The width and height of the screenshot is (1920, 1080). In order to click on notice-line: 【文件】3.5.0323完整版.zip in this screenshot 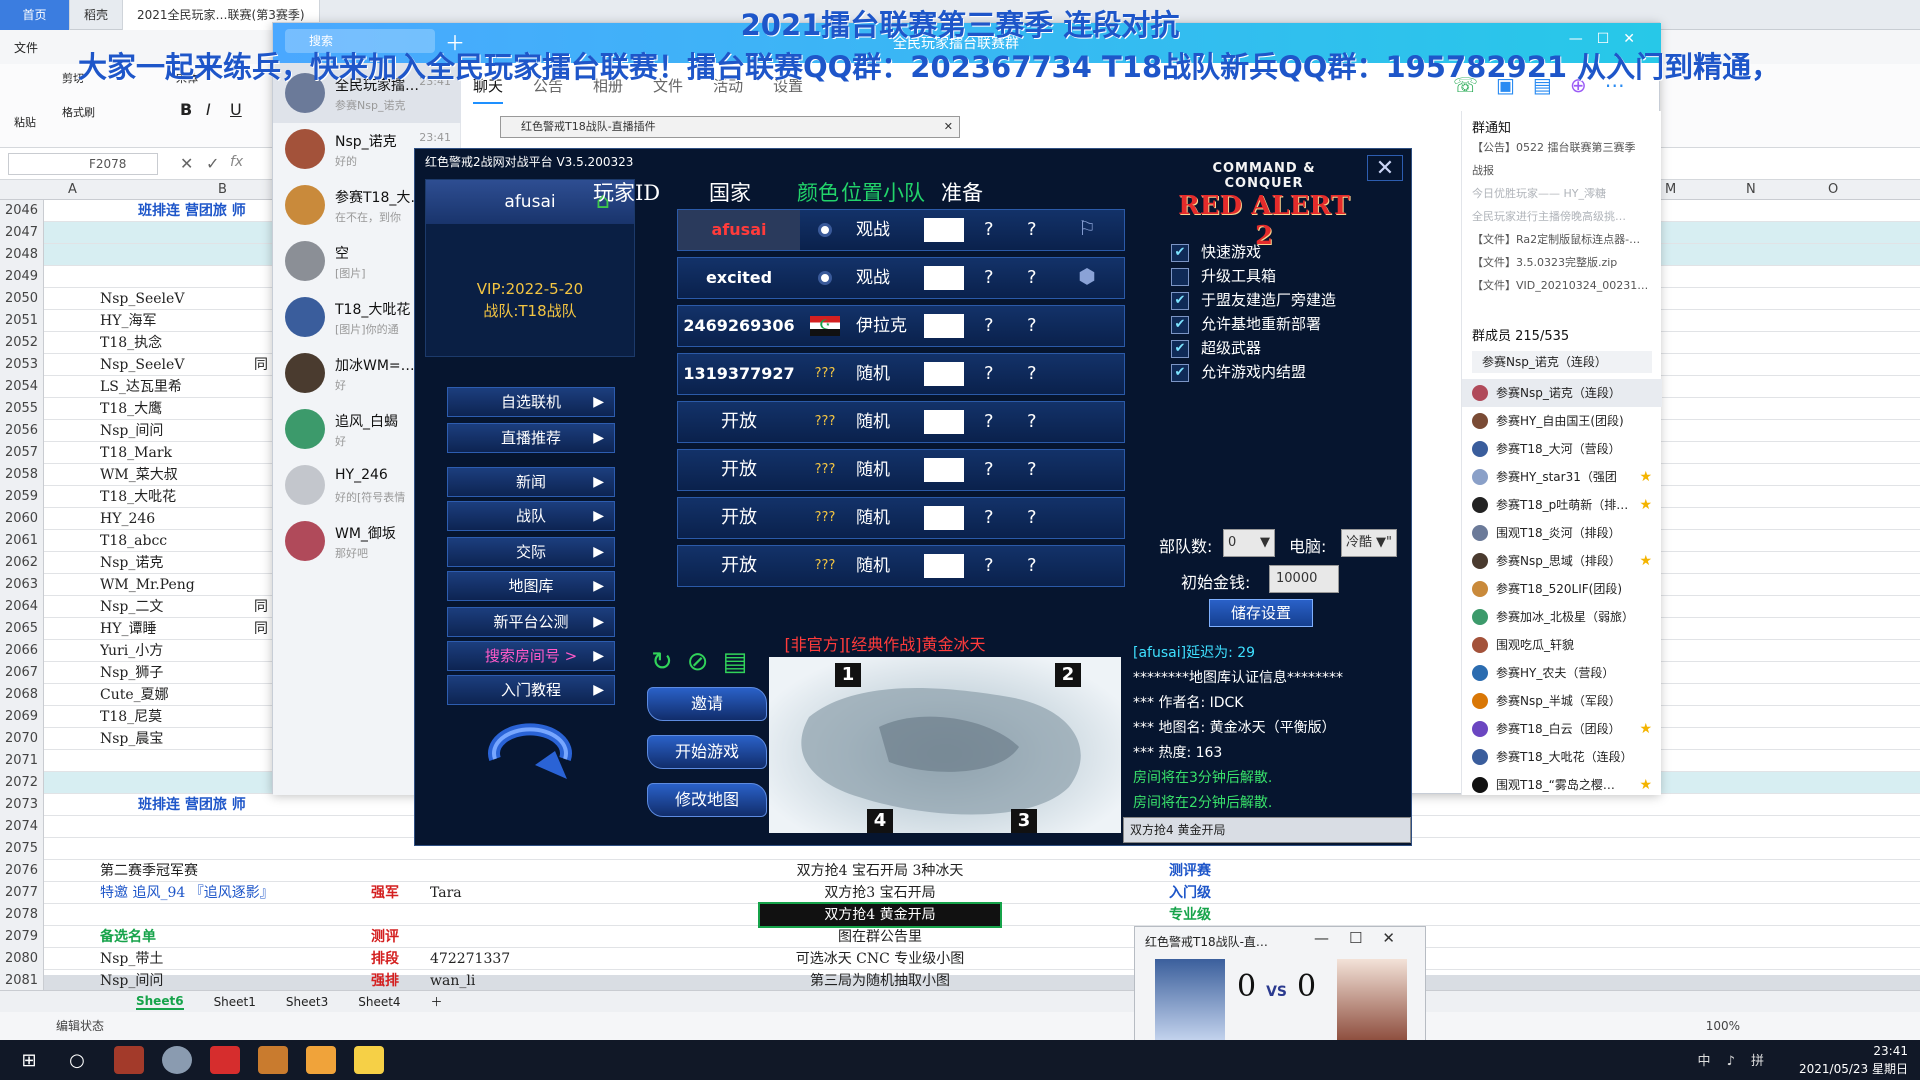, I will do `click(1562, 262)`.